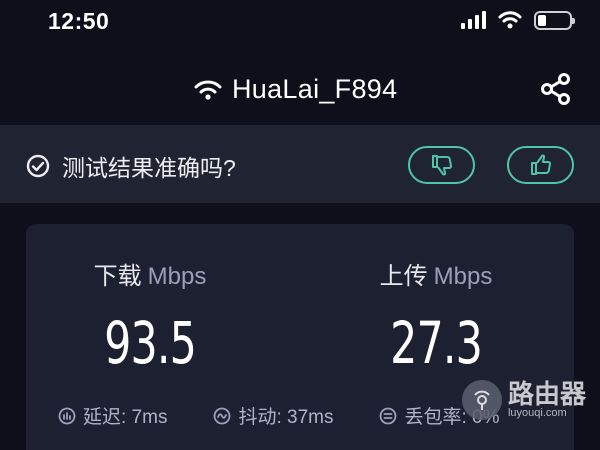 This screenshot has width=600, height=450. I want to click on latency-text: 延迟: 7ms, so click(125, 417).